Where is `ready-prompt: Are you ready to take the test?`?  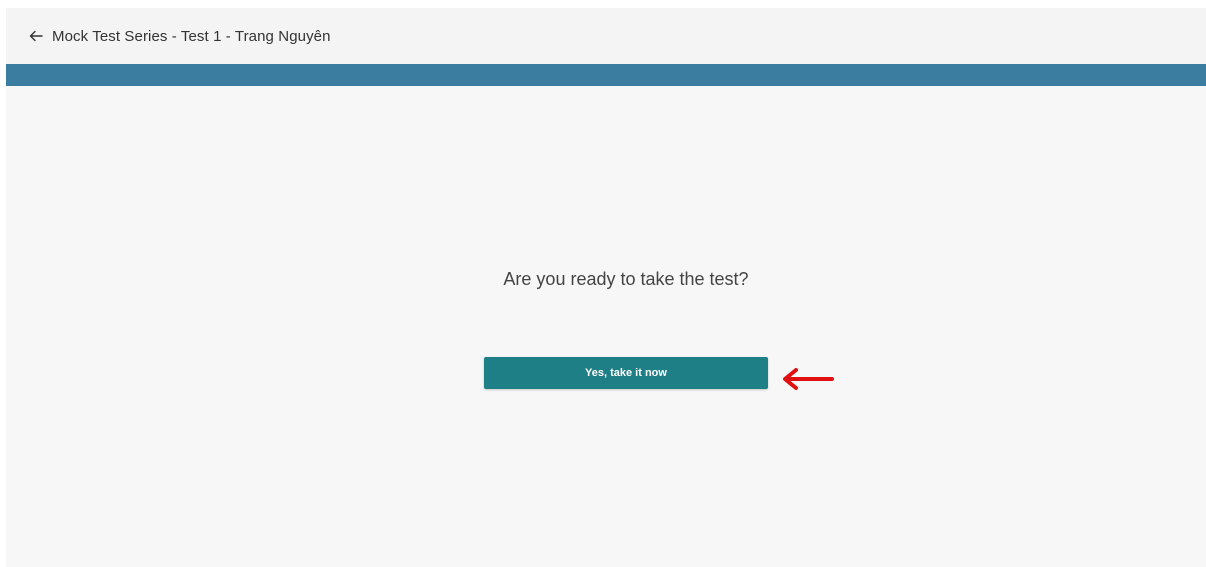 ready-prompt: Are you ready to take the test? is located at coordinates (626, 279).